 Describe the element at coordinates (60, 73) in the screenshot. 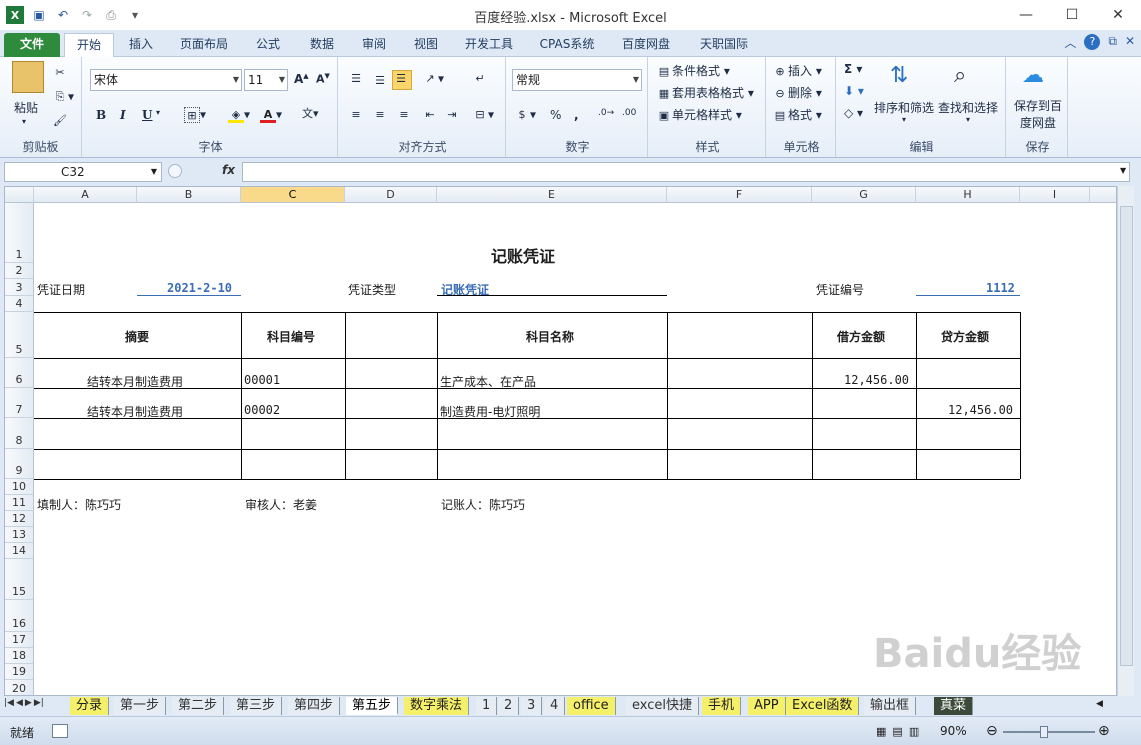

I see `cut-icon: ✂` at that location.